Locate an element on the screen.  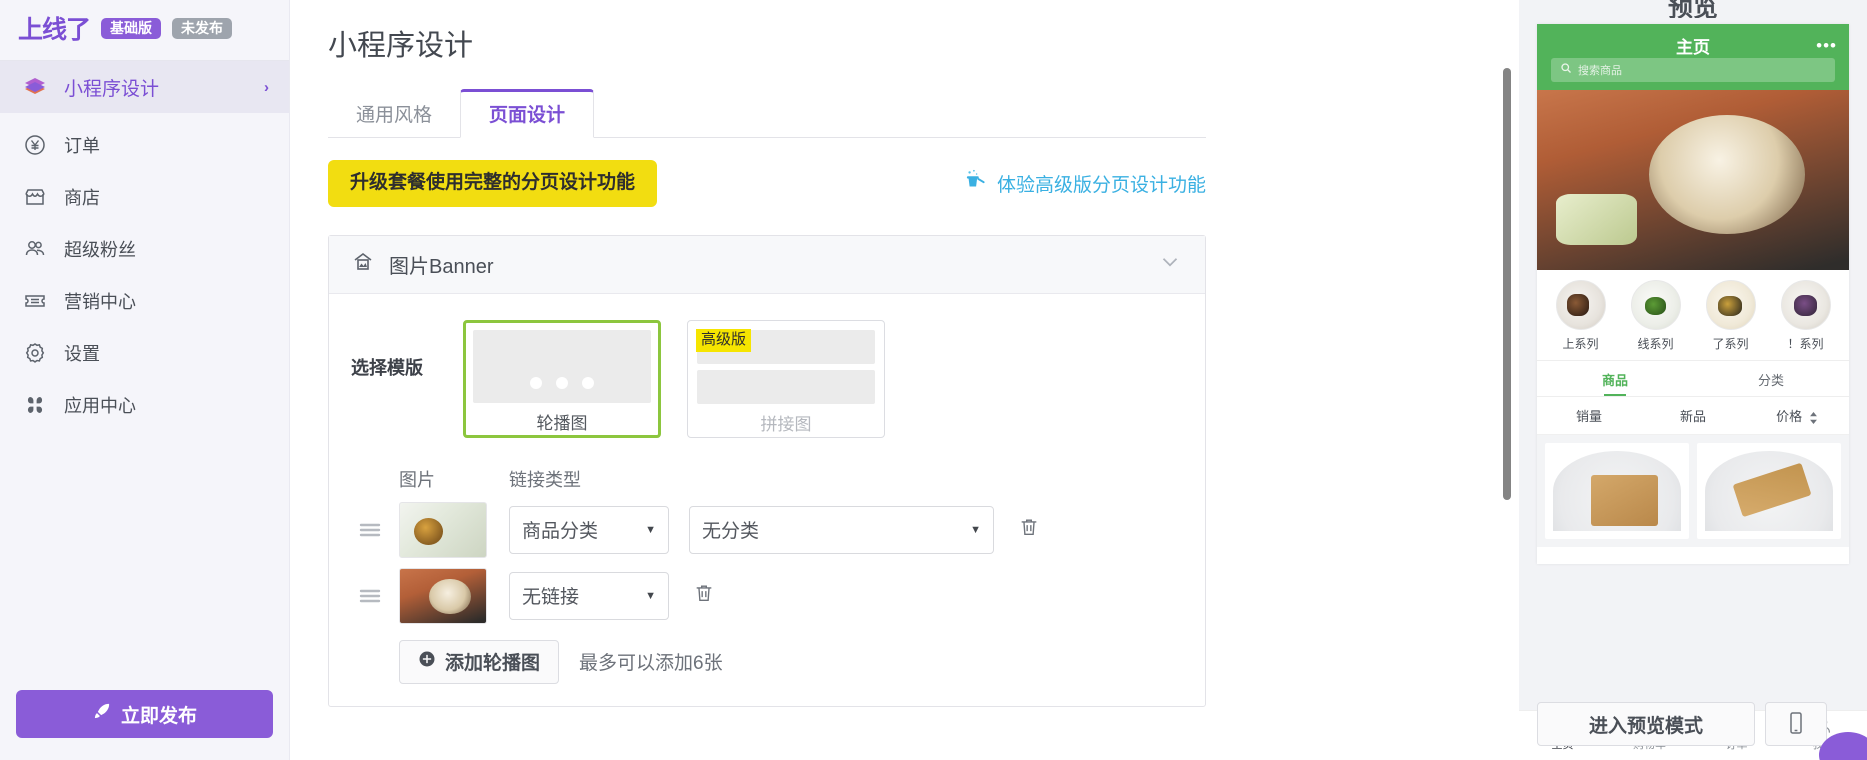
phone-tab-categories: 分类 is located at coordinates (1771, 378).